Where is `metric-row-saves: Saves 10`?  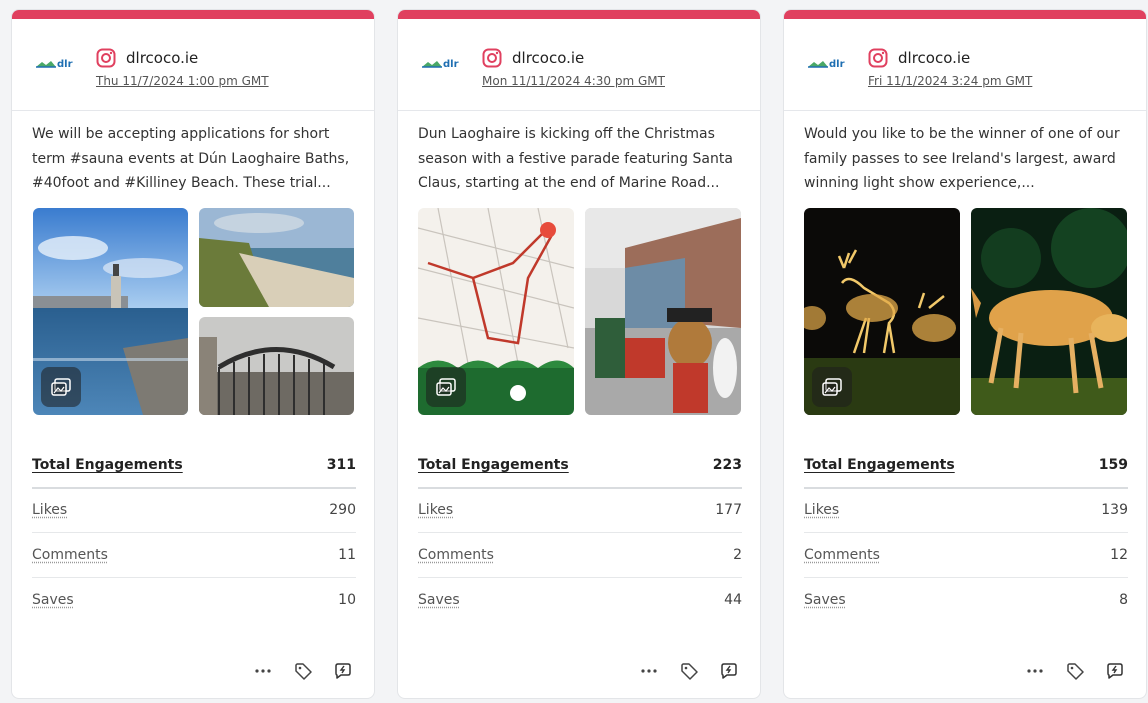
metric-row-saves: Saves 10 is located at coordinates (194, 600).